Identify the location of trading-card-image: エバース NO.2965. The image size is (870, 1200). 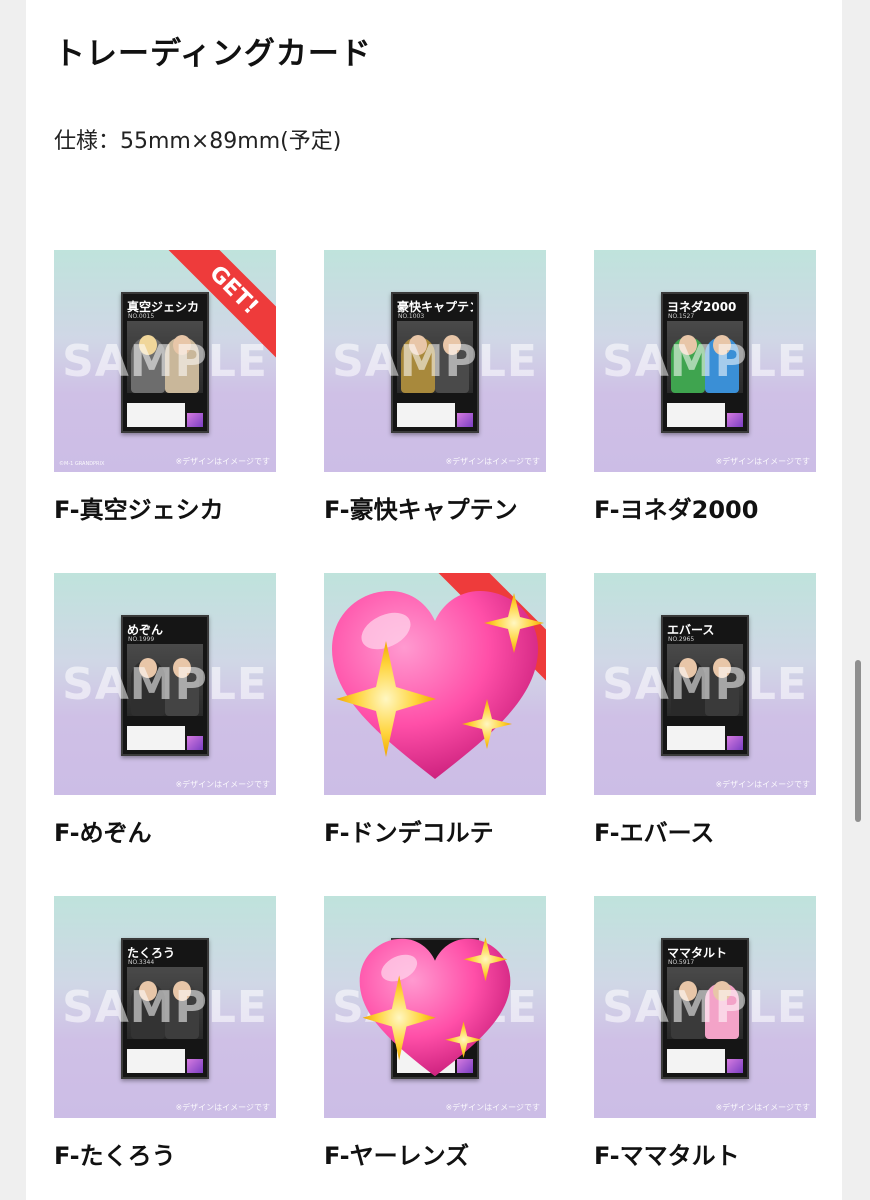
(705, 685).